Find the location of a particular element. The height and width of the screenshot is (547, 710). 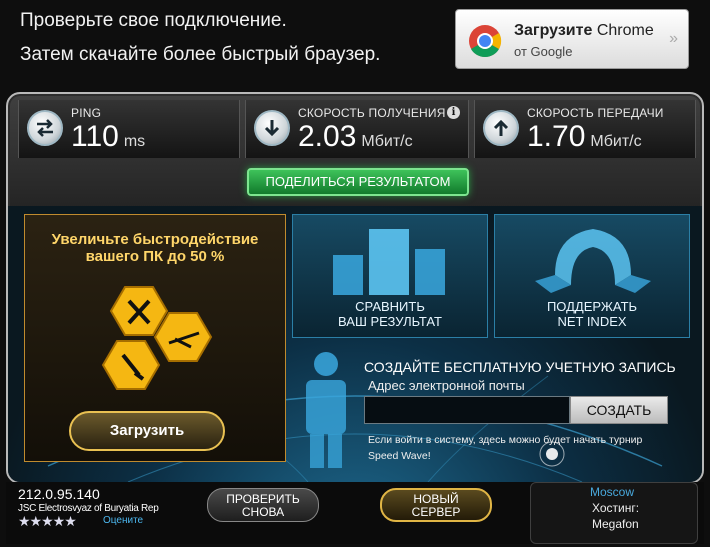

promo-line-1: Проверьте свое подключение. is located at coordinates (153, 20).